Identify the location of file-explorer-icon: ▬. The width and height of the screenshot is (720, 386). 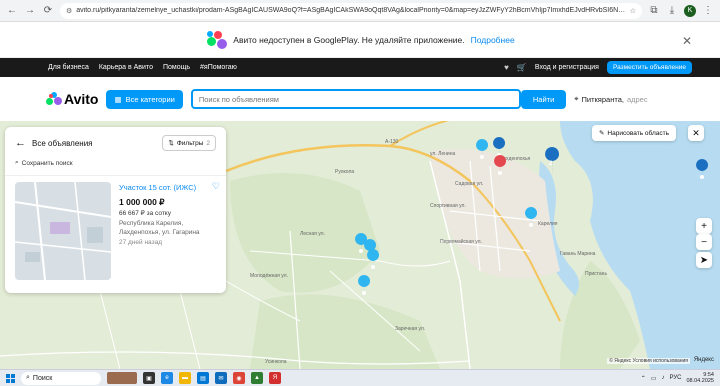
(185, 378).